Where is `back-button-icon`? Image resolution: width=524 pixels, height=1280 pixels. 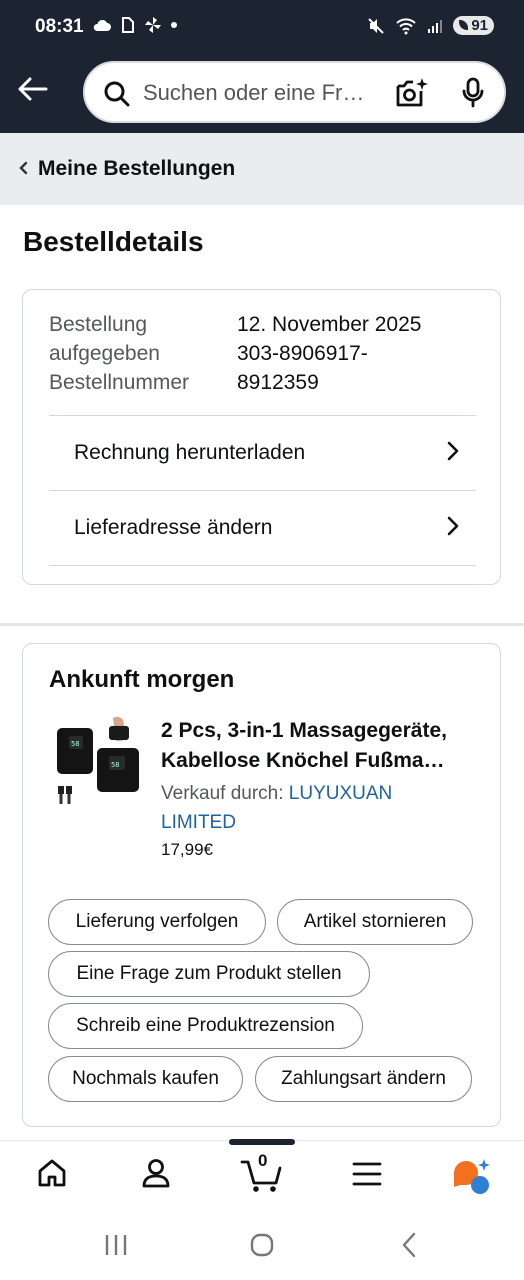 back-button-icon is located at coordinates (409, 1245).